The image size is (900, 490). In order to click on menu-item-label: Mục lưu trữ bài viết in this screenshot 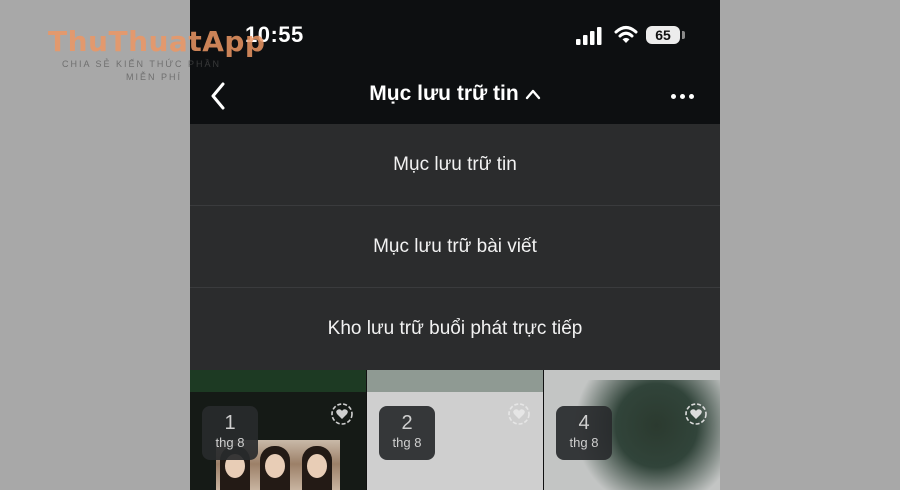, I will do `click(455, 246)`.